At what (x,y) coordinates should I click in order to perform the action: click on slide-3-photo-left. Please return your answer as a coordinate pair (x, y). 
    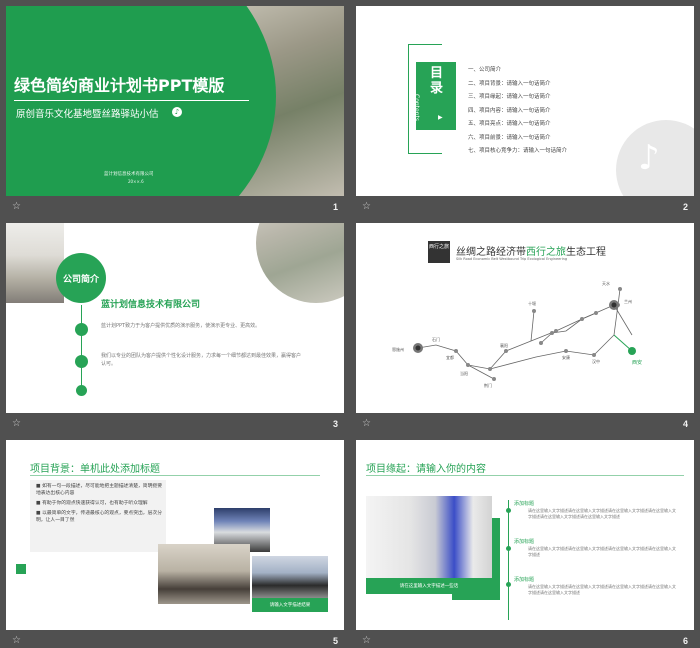
    Looking at the image, I should click on (35, 263).